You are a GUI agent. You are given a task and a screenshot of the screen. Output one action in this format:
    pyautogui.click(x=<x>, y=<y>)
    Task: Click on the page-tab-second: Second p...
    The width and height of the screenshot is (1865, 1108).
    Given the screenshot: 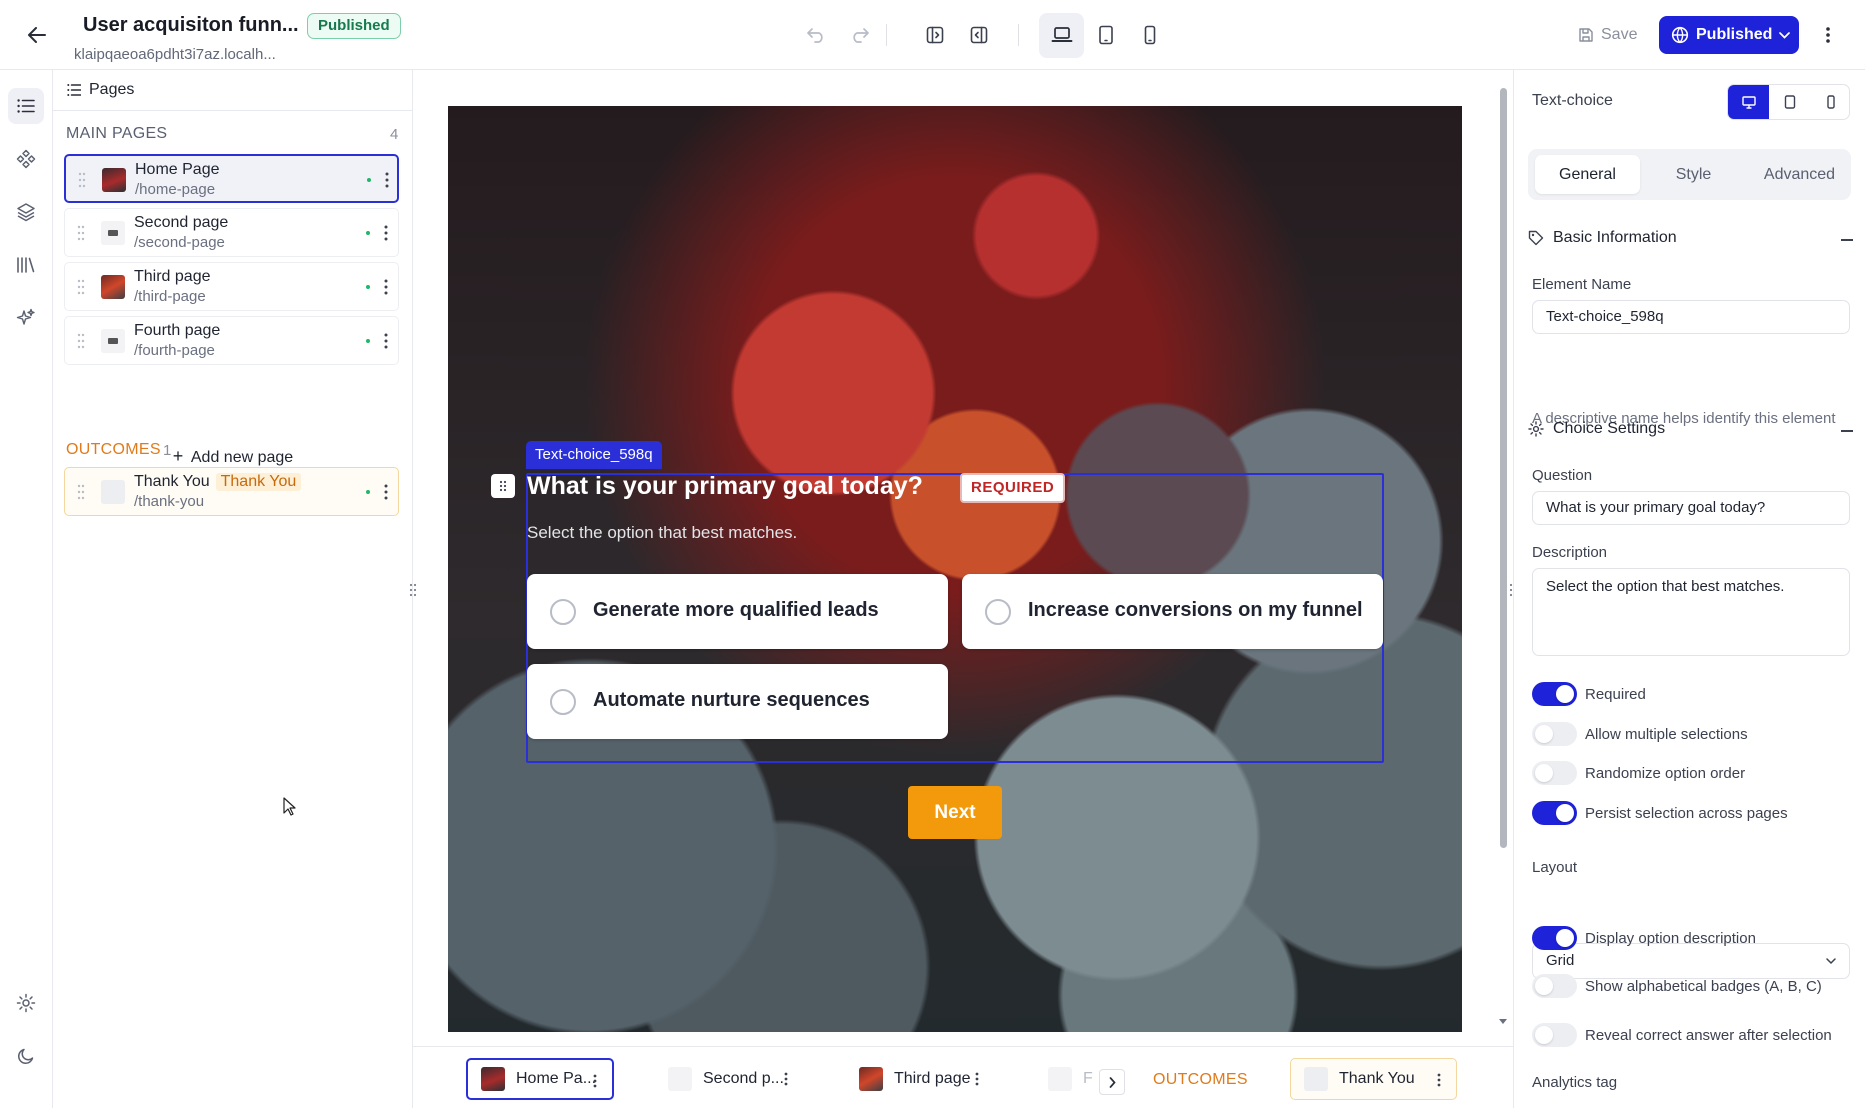 What is the action you would take?
    pyautogui.click(x=729, y=1079)
    